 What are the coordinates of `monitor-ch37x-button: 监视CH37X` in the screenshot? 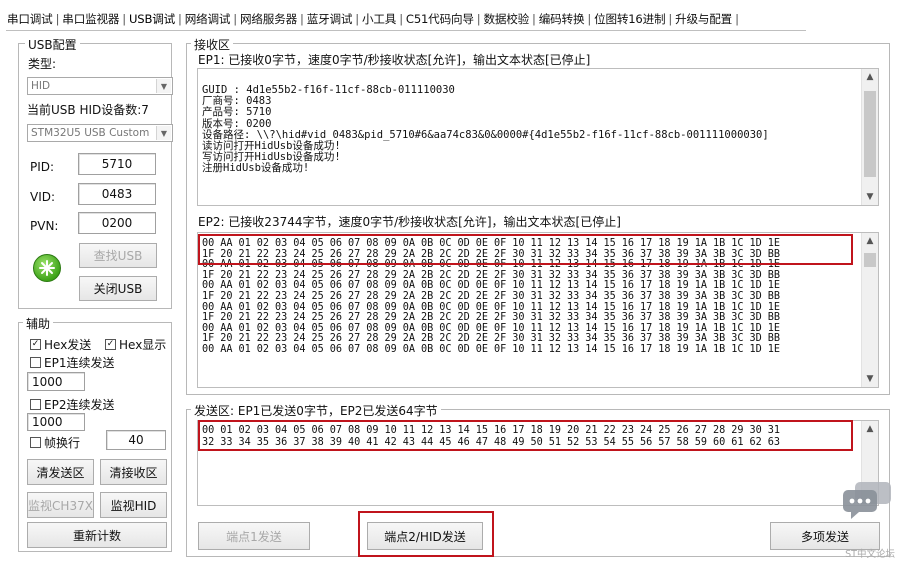 It's located at (60, 505).